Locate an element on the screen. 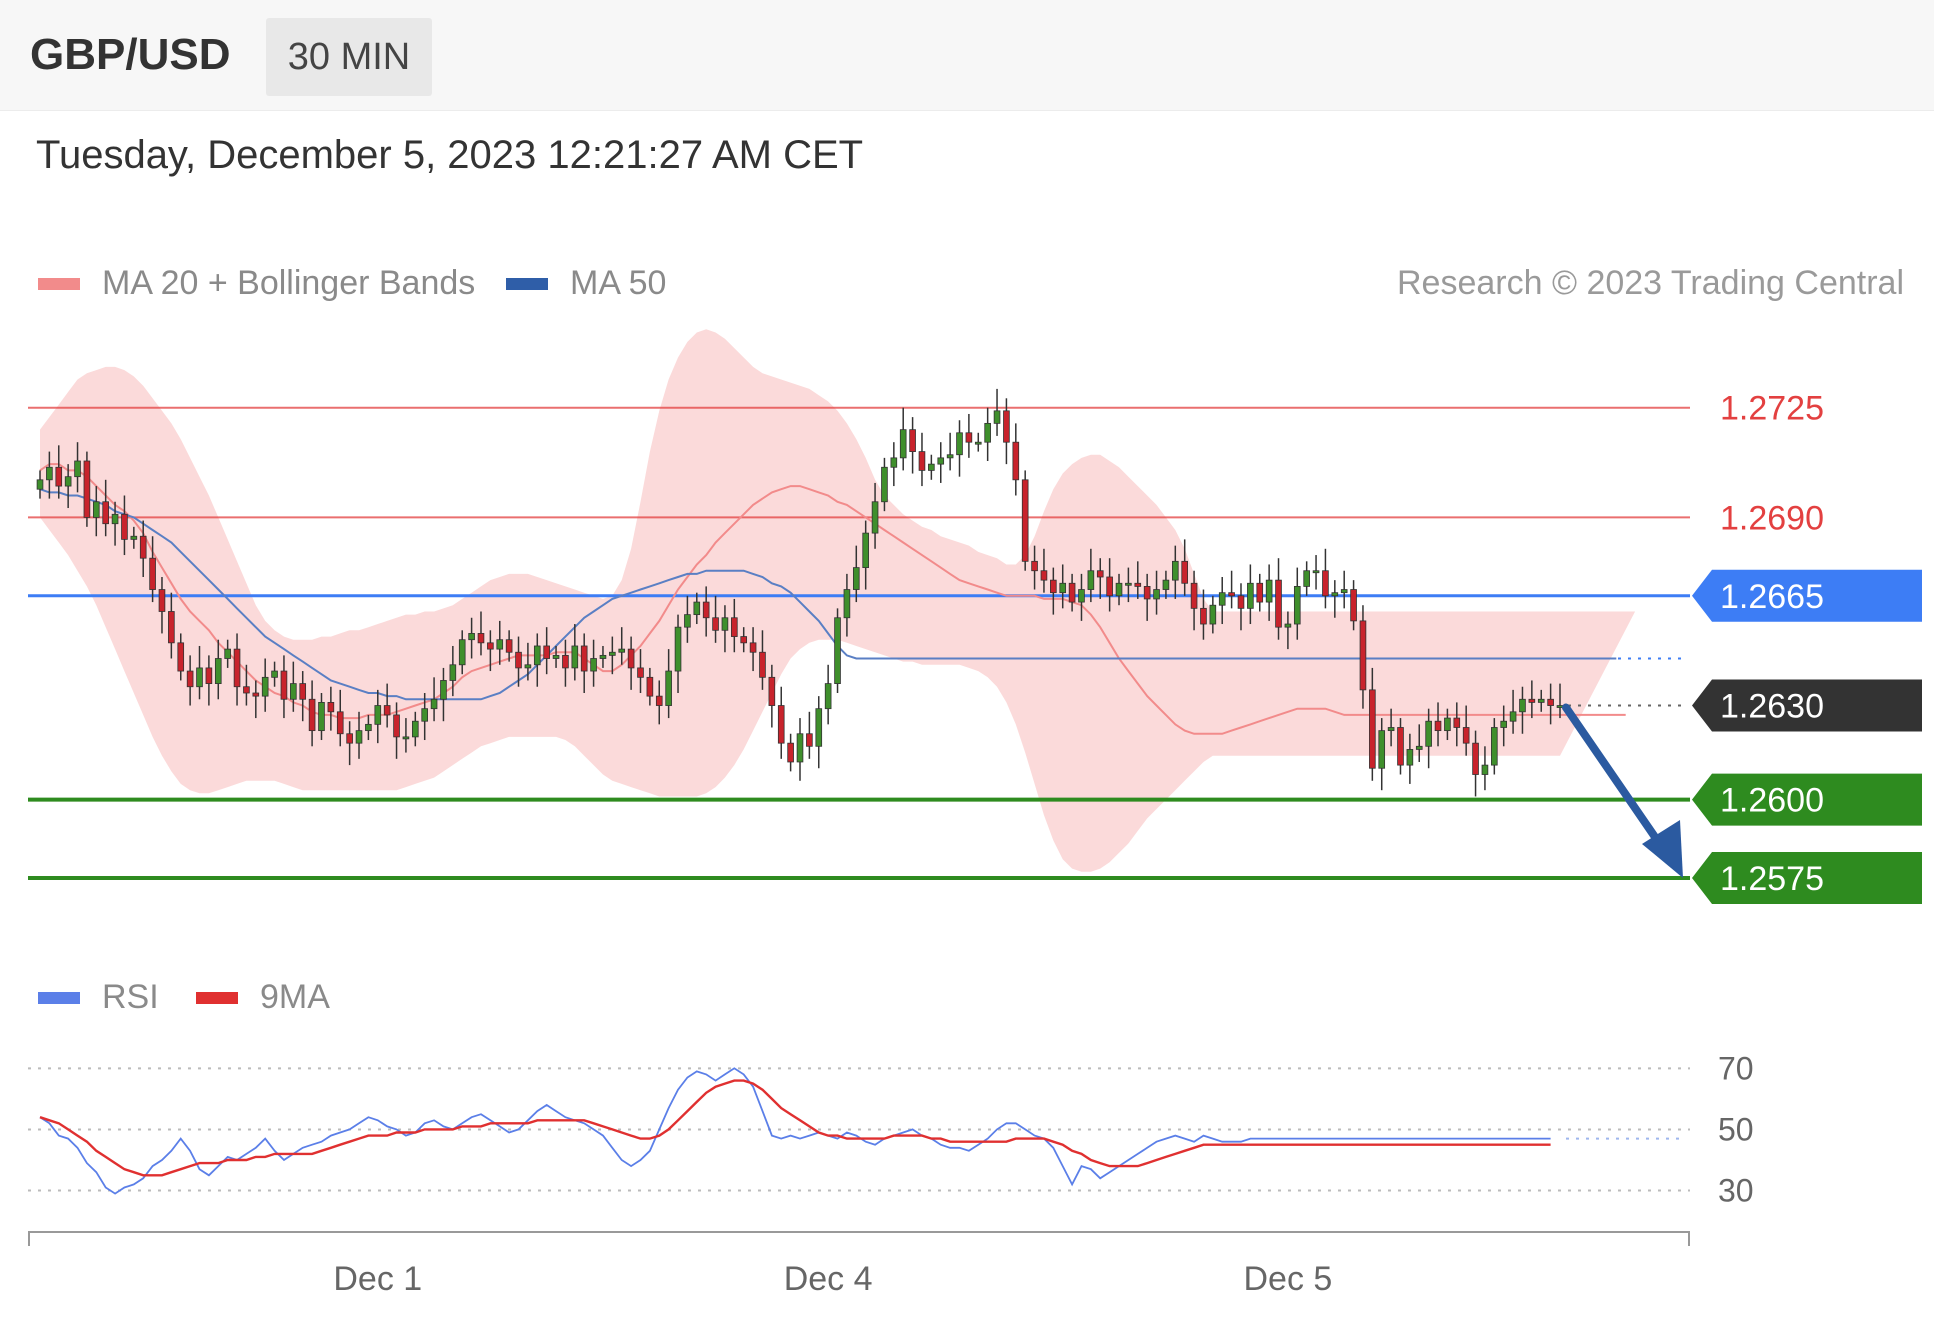 This screenshot has height=1338, width=1934. legend-9ma-label: 9MA is located at coordinates (295, 997).